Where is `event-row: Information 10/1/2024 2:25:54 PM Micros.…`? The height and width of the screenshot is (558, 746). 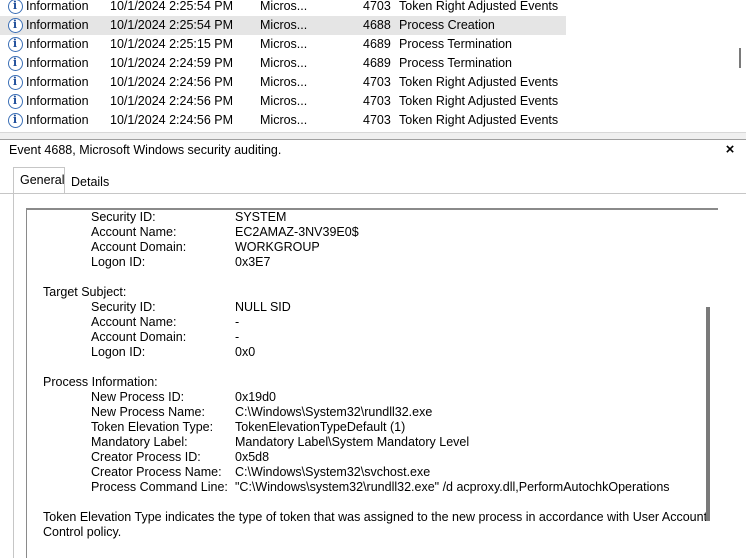
event-row: Information 10/1/2024 2:25:54 PM Micros.… is located at coordinates (283, 8).